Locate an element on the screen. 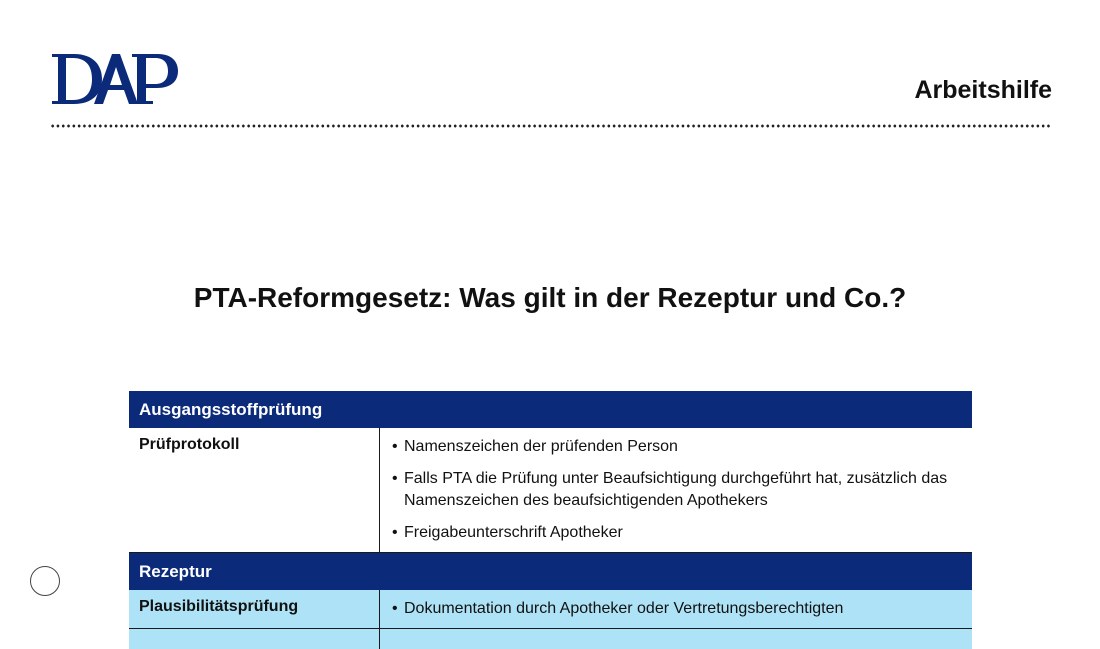 This screenshot has height=649, width=1100. row-key: Prüfprotokoll is located at coordinates (254, 490).